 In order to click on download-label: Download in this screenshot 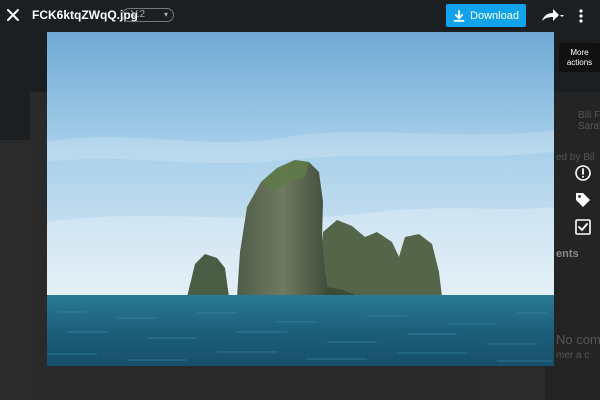, I will do `click(494, 15)`.